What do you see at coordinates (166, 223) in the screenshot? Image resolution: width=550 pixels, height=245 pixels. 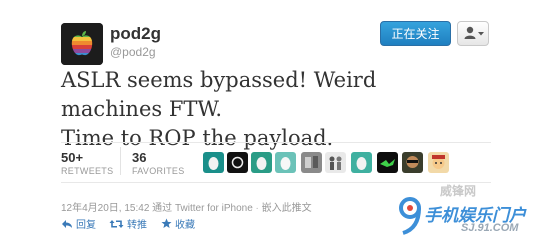 I see `star-icon` at bounding box center [166, 223].